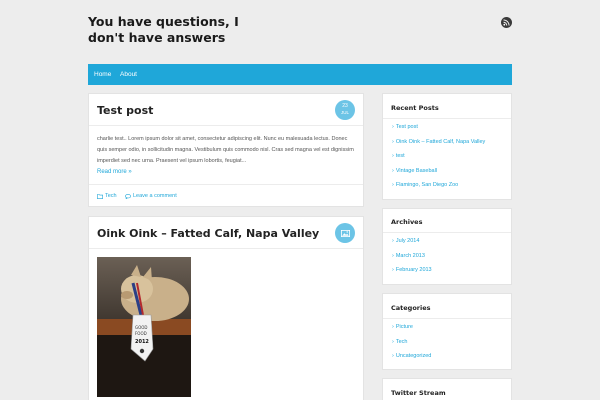  Describe the element at coordinates (141, 327) in the screenshot. I see `svg-text: GOOD` at that location.